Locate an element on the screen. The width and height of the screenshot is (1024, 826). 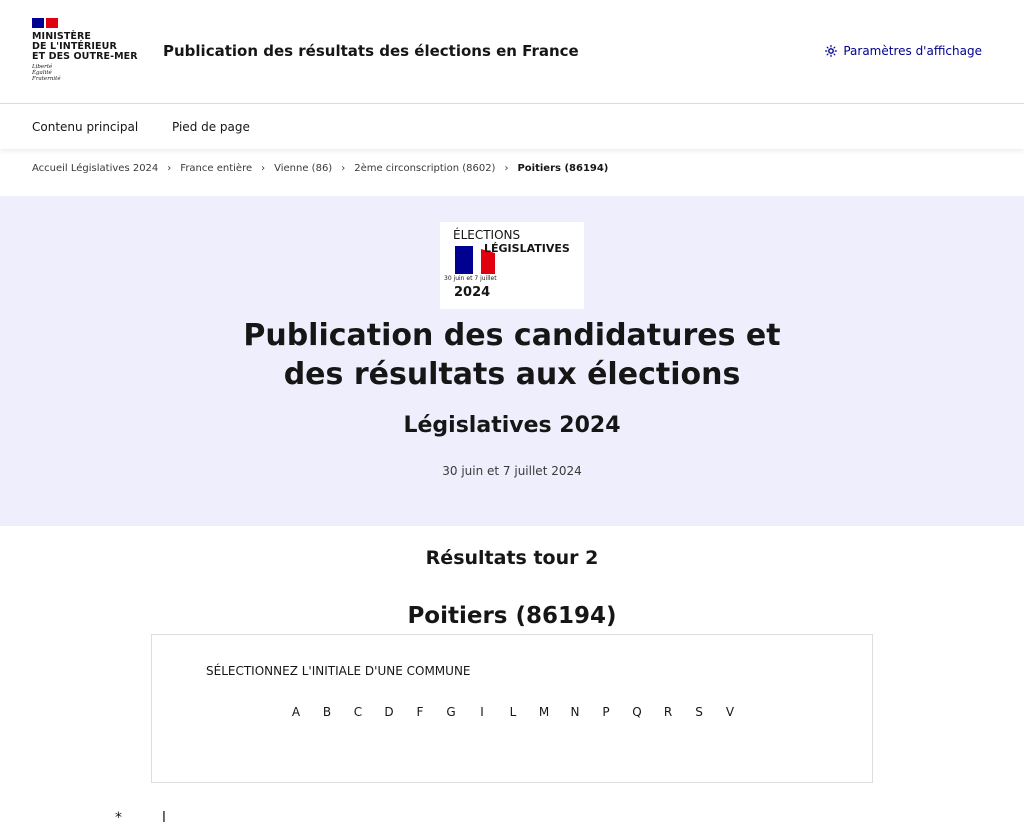
skiplink-footer: Pied de page is located at coordinates (211, 127).